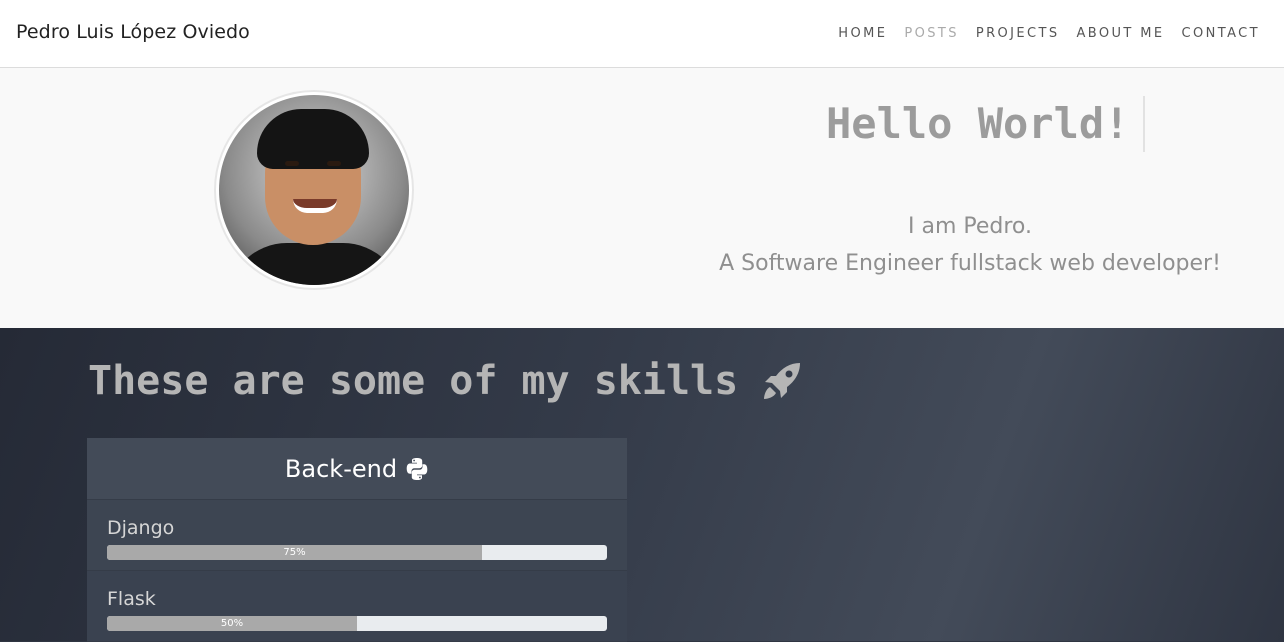  I want to click on backend-skills-card: Back-end Django 75% Flask 50%, so click(357, 540).